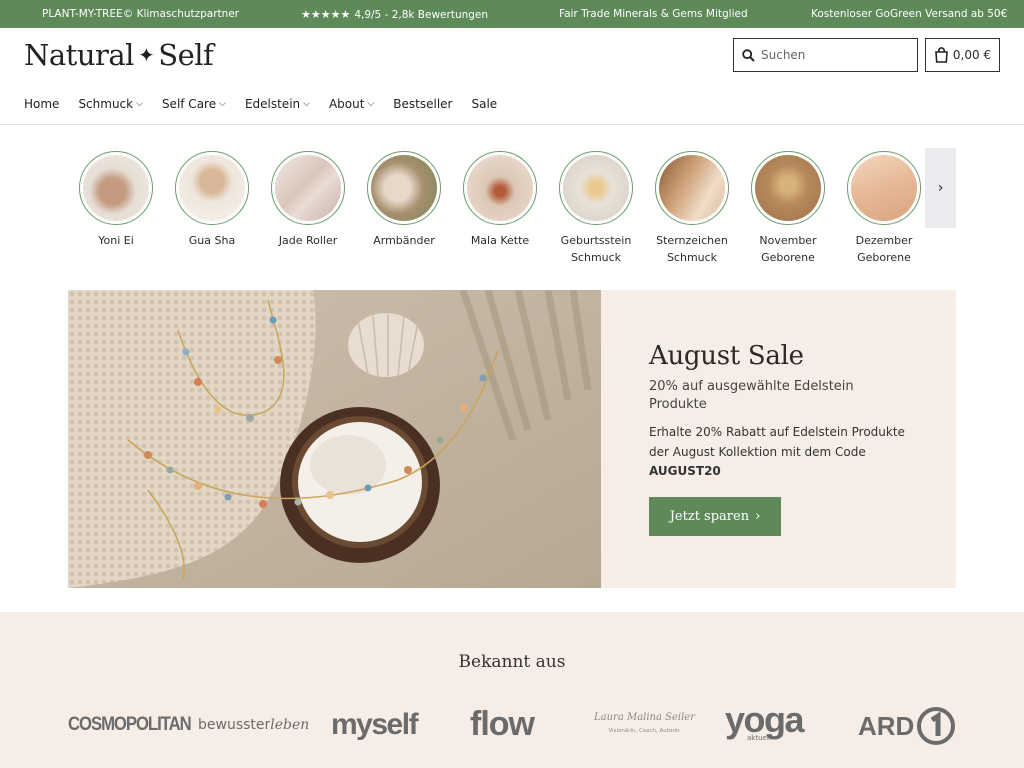  Describe the element at coordinates (788, 249) in the screenshot. I see `category-label: November Geborene` at that location.